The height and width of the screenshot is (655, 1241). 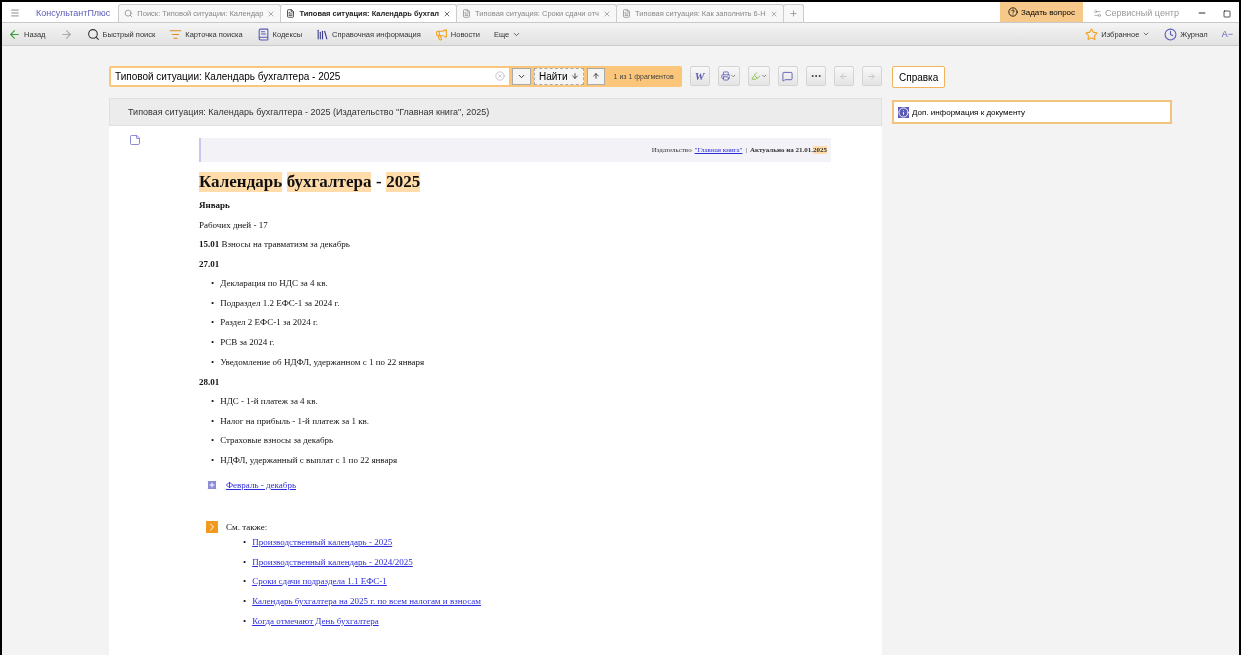 I want to click on section-heading: Январь, so click(x=215, y=205).